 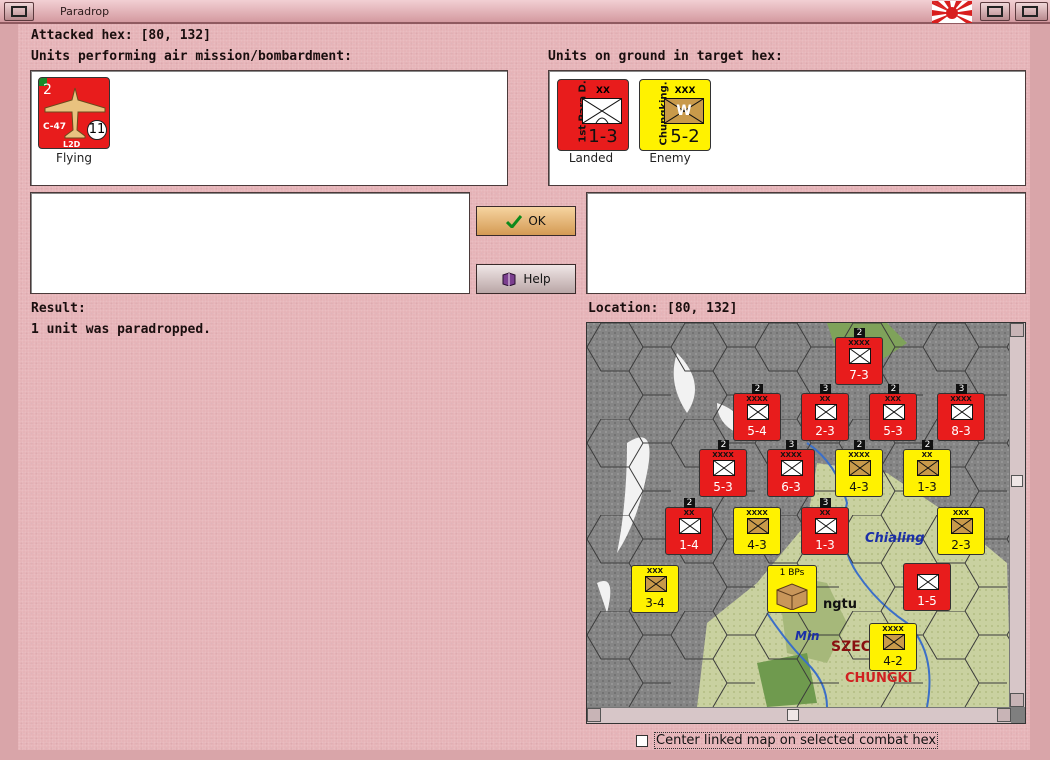 I want to click on ground-unit-status: Landed, so click(x=591, y=158).